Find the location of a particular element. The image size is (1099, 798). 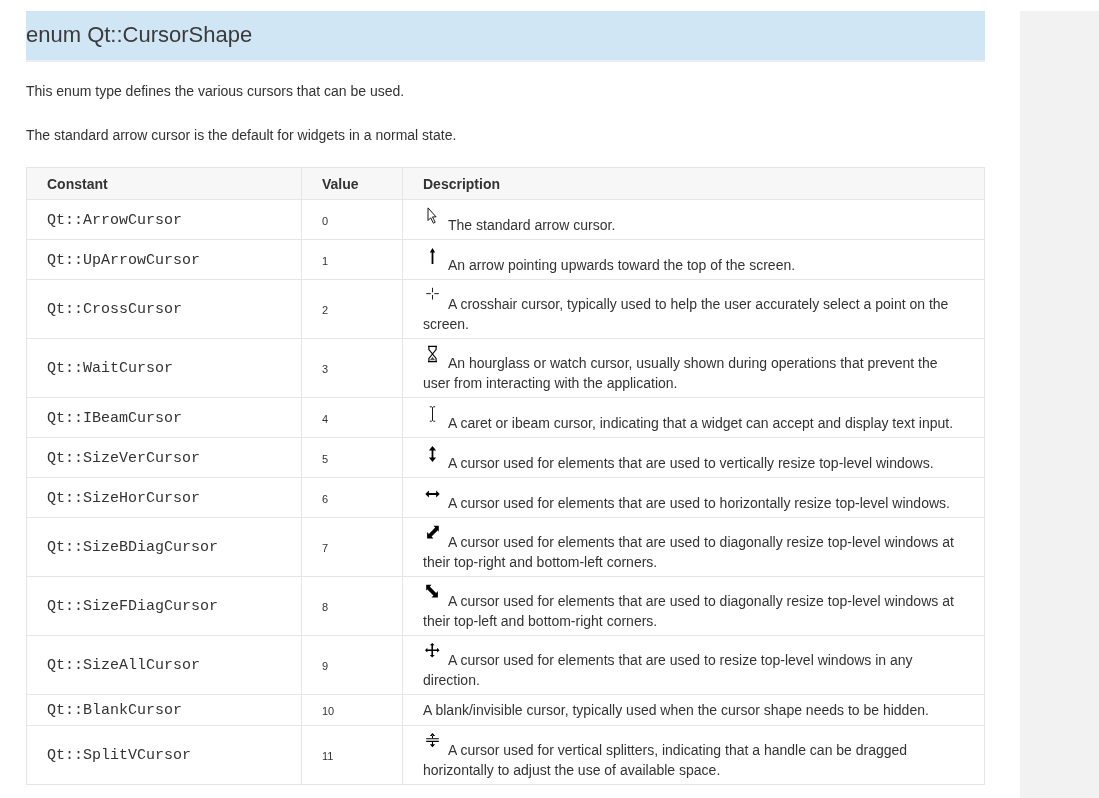

paragraph: This enum type defines the various cursors that can be used. is located at coordinates (216, 91).